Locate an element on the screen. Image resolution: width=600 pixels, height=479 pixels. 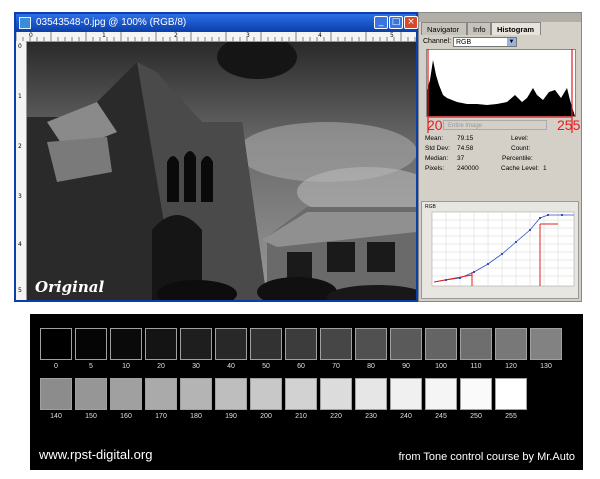
stat-level-label: Level: is located at coordinates (520, 138).